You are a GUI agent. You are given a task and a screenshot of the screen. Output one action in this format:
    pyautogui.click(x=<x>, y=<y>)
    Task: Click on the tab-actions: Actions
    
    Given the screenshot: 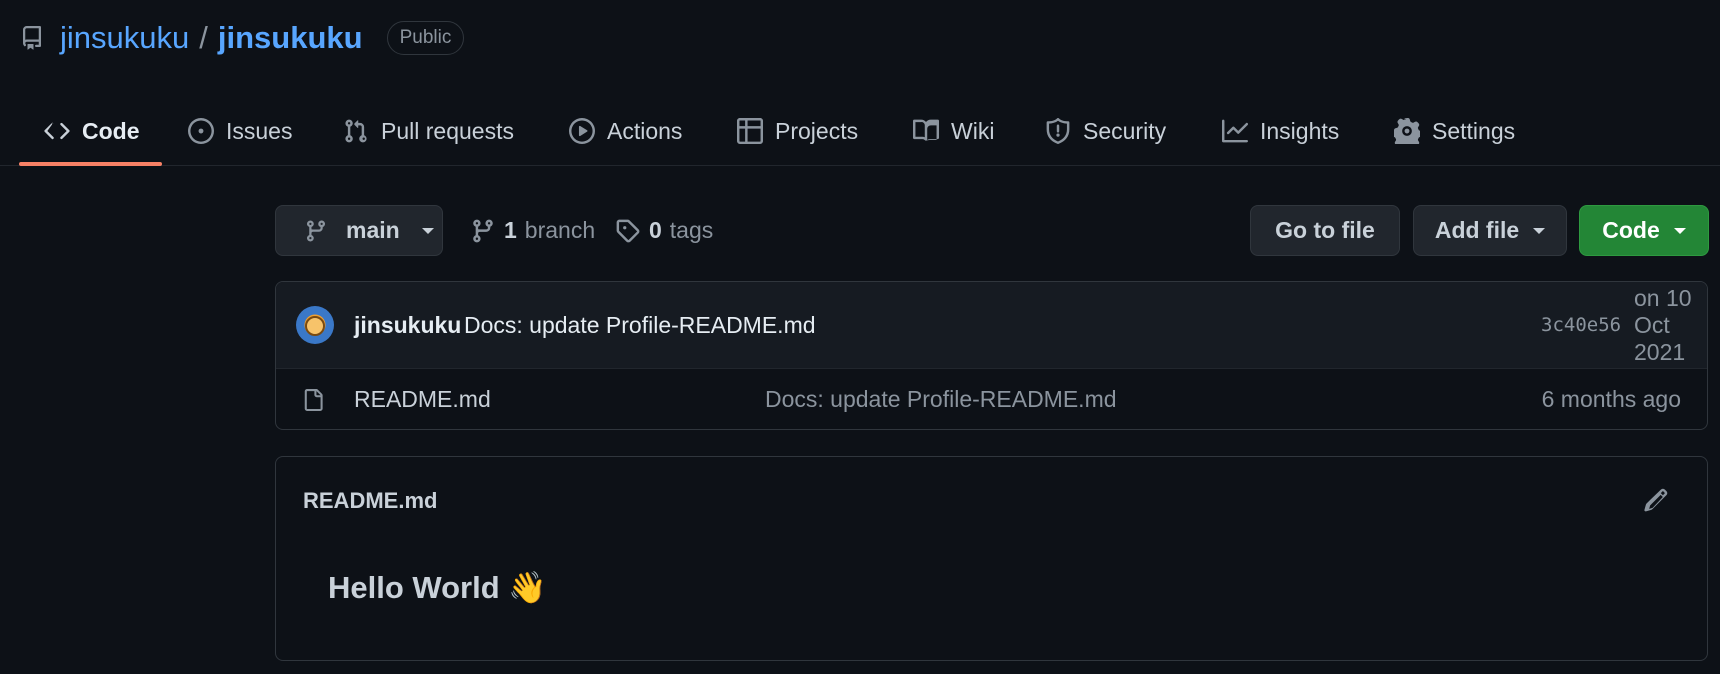 What is the action you would take?
    pyautogui.click(x=625, y=131)
    